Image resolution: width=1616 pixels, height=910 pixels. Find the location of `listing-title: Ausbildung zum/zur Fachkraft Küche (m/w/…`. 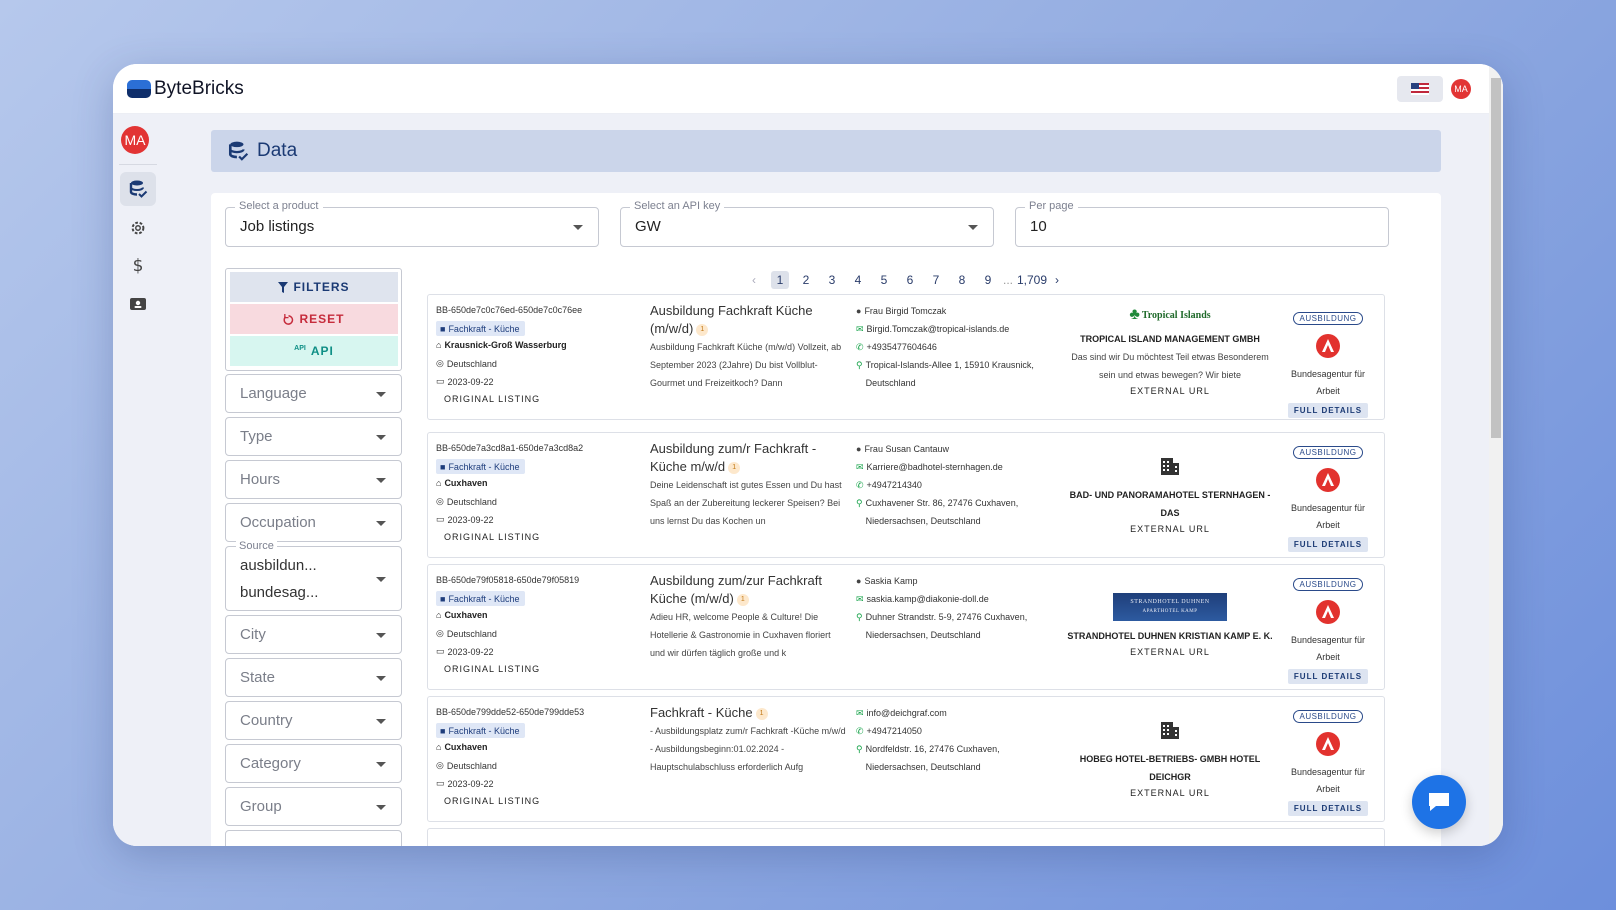

listing-title: Ausbildung zum/zur Fachkraft Küche (m/w/… is located at coordinates (747, 590).